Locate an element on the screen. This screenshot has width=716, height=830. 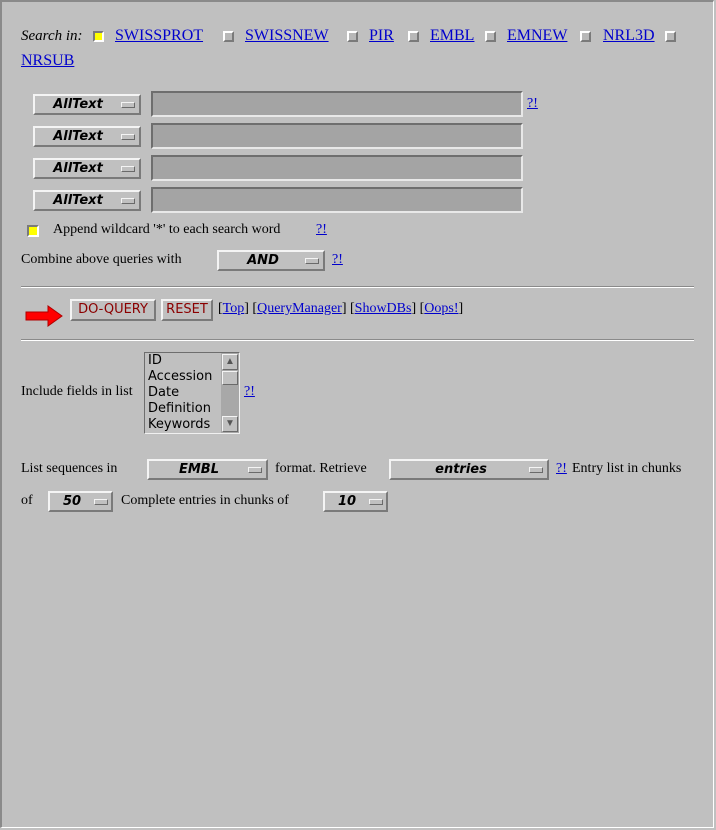
checkbox-pir is located at coordinates (352, 36).